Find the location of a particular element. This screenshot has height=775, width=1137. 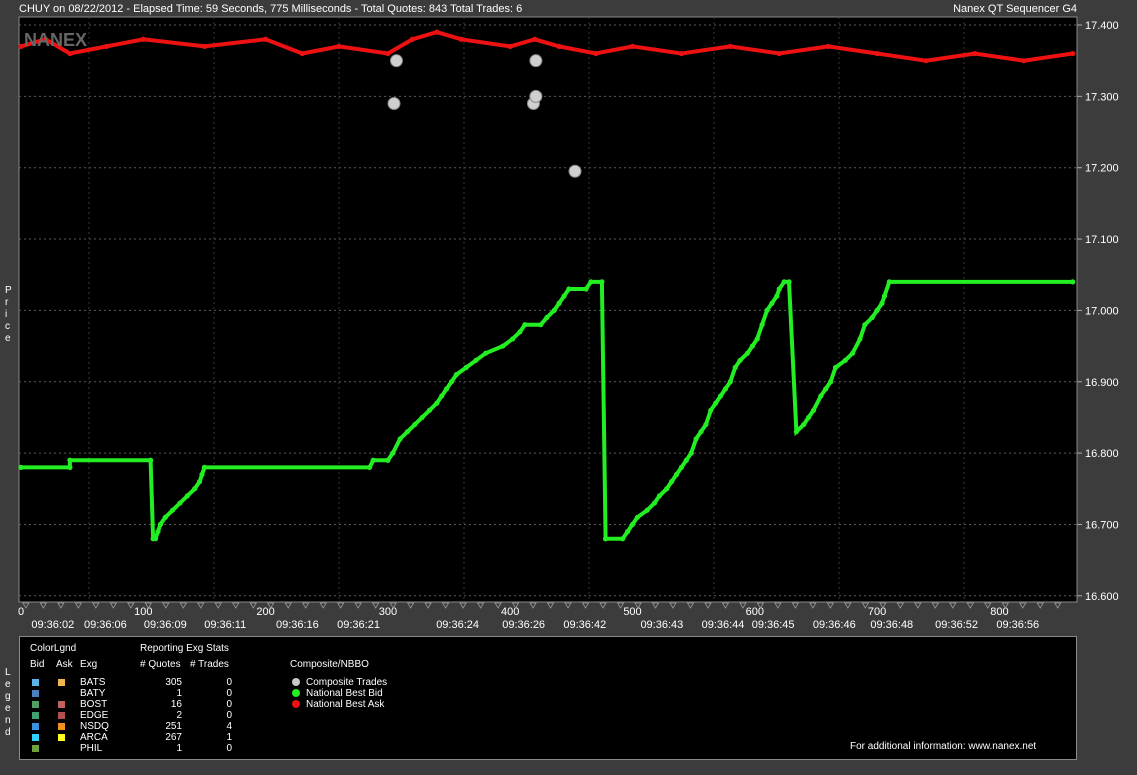

stats-col-trades: # Trades is located at coordinates (209, 664).